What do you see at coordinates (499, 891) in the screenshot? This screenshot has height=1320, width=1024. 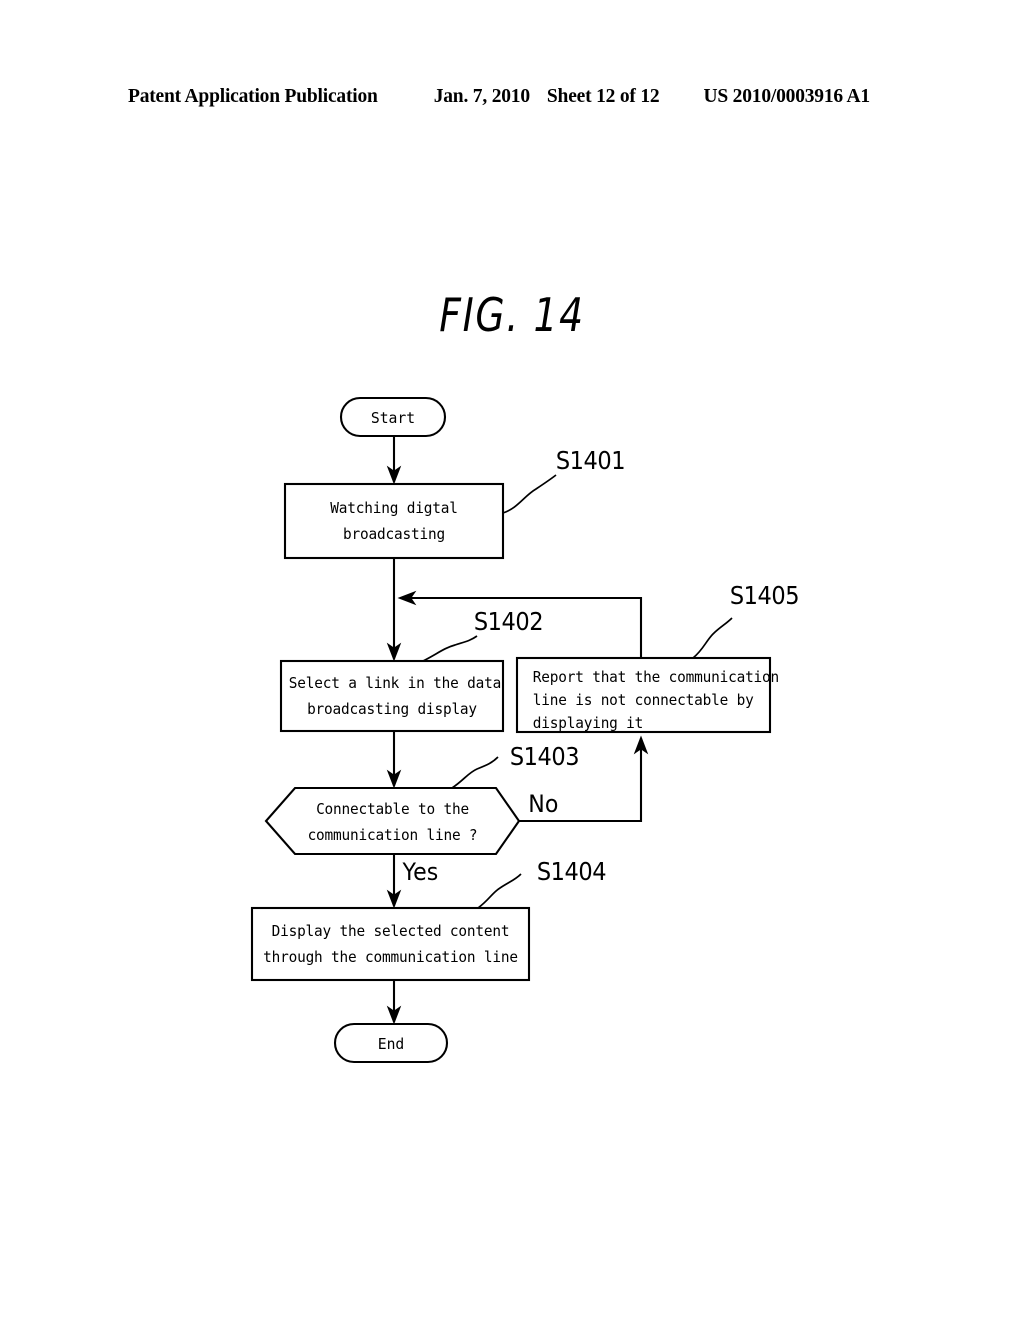 I see `leader-s1404` at bounding box center [499, 891].